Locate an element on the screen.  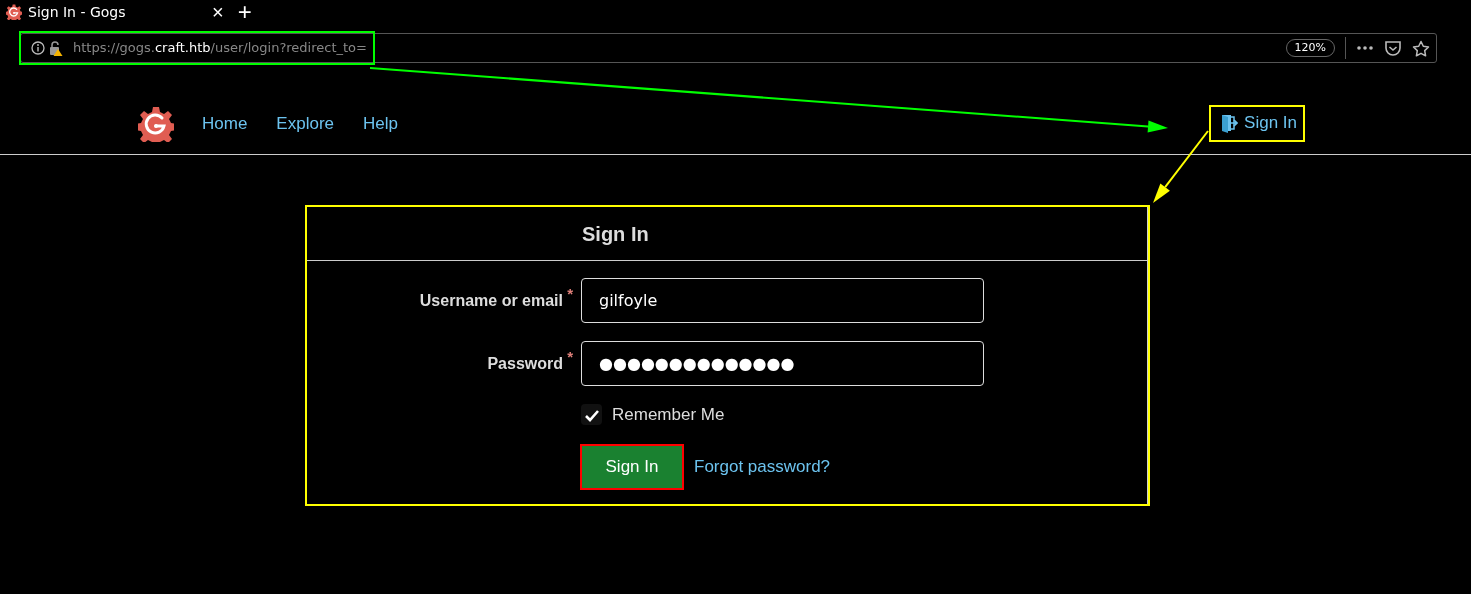
forgot-password-link: Forgot password? is located at coordinates (762, 466).